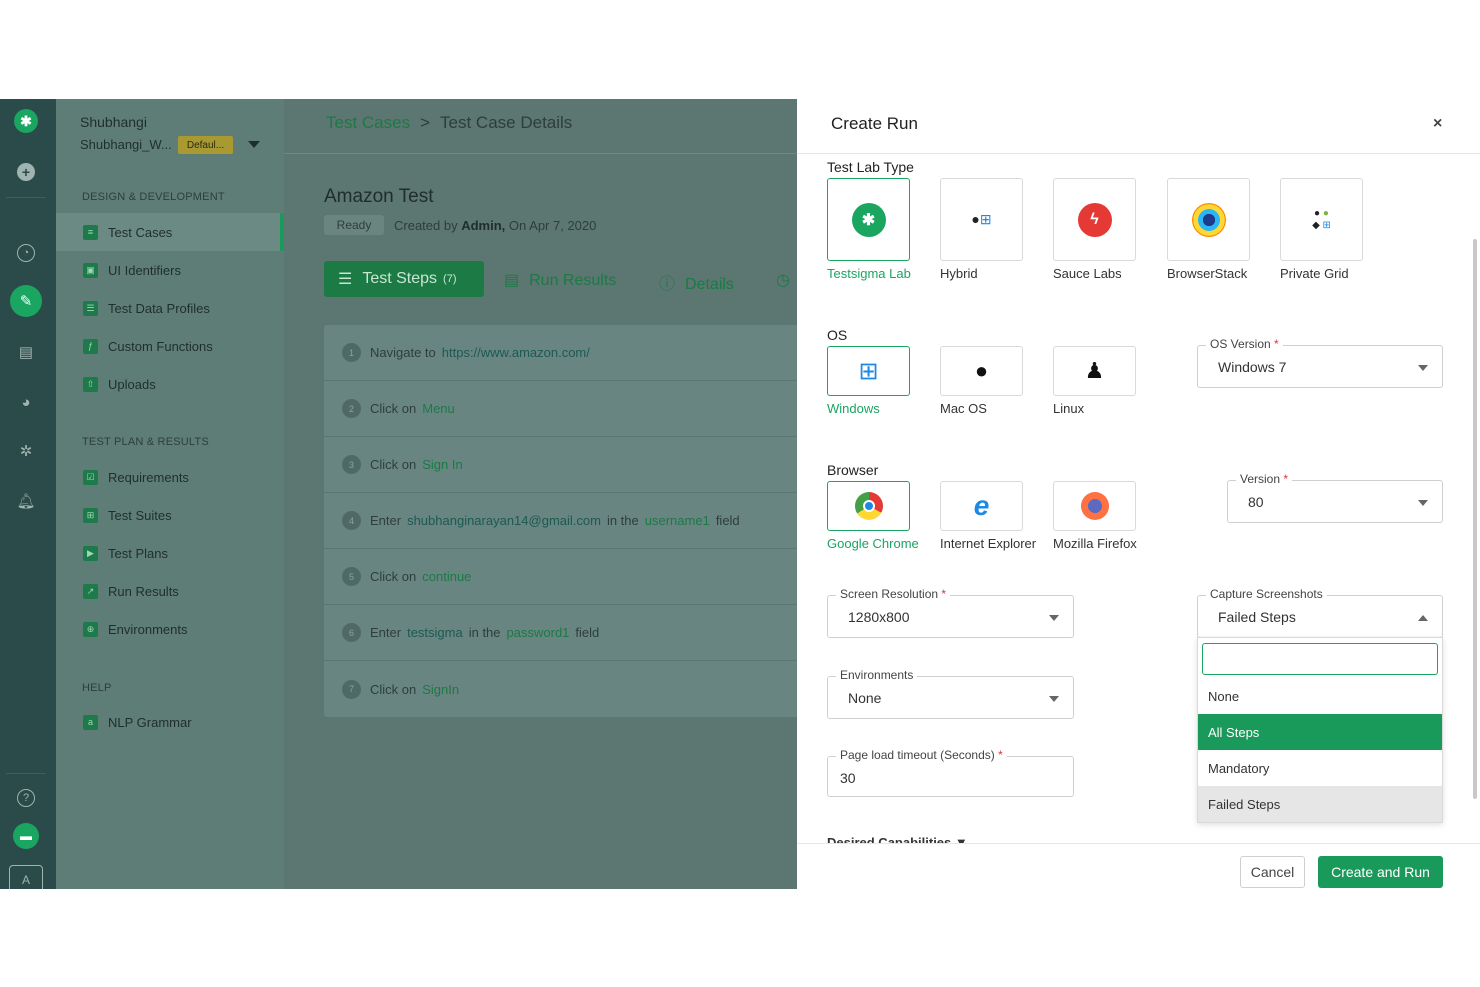 This screenshot has height=987, width=1480. I want to click on nav-item-run-results: ↗ Run Results, so click(170, 591).